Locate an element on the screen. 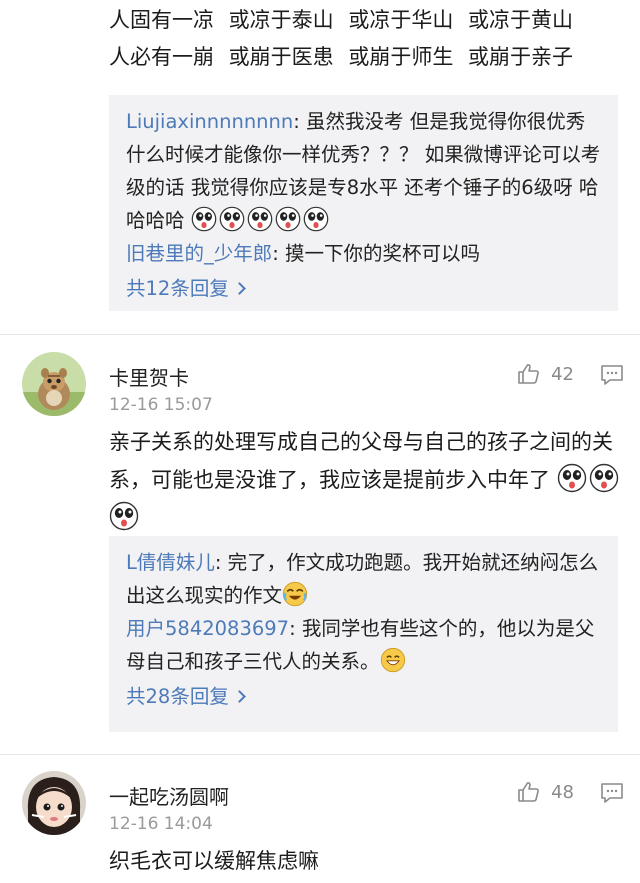 The width and height of the screenshot is (640, 883). reply-username: 用户5842083697 is located at coordinates (207, 628).